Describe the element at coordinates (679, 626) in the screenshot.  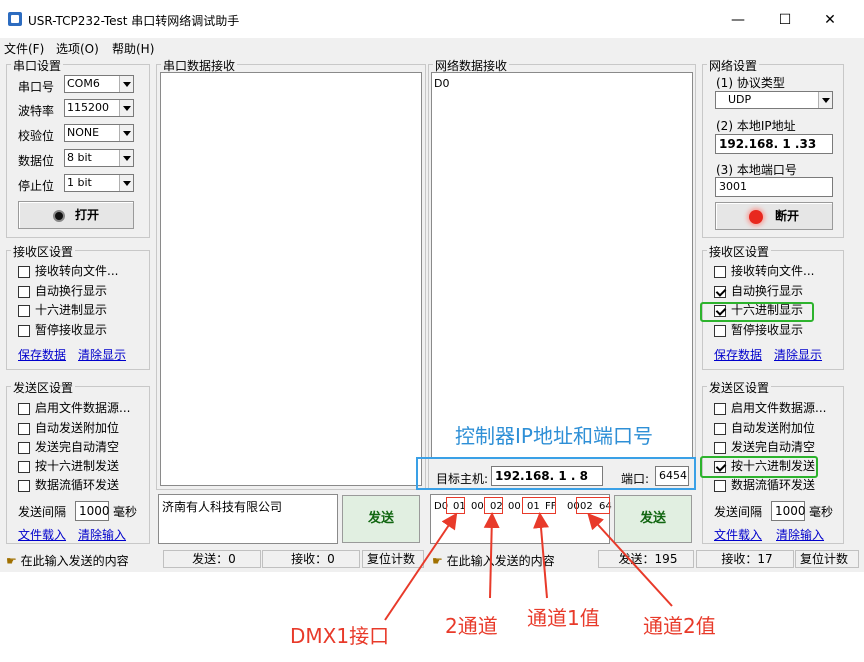
I see `ch2-value-annotation: 通道2值` at that location.